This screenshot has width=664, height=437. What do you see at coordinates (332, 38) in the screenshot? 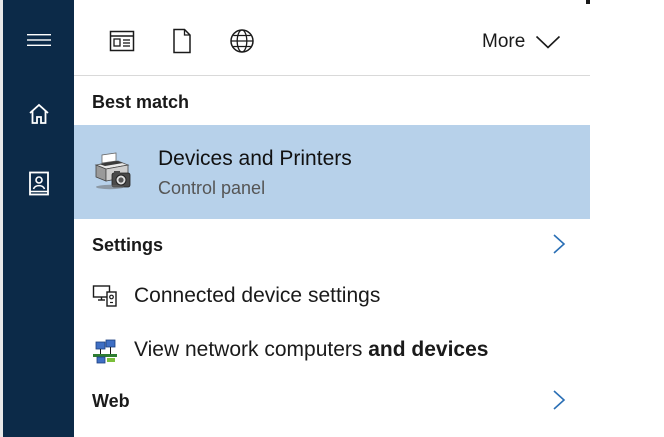
I see `filter-bar: More` at bounding box center [332, 38].